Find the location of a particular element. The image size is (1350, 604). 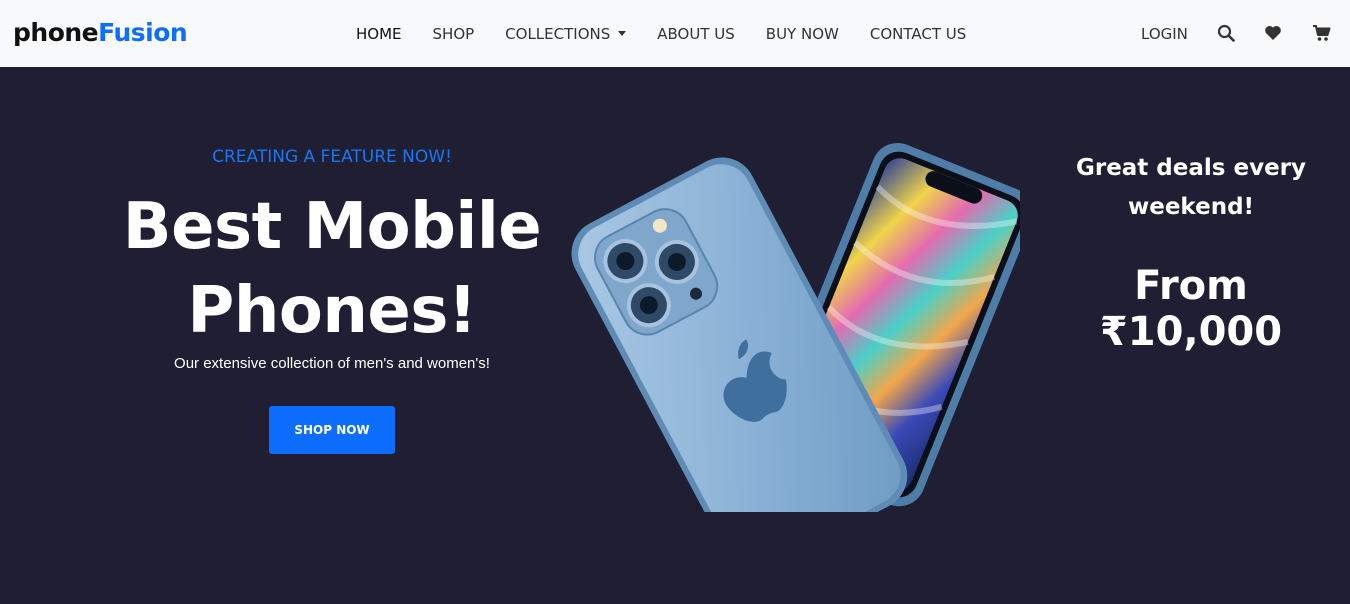

nav-about-us: ABOUT US is located at coordinates (696, 34).